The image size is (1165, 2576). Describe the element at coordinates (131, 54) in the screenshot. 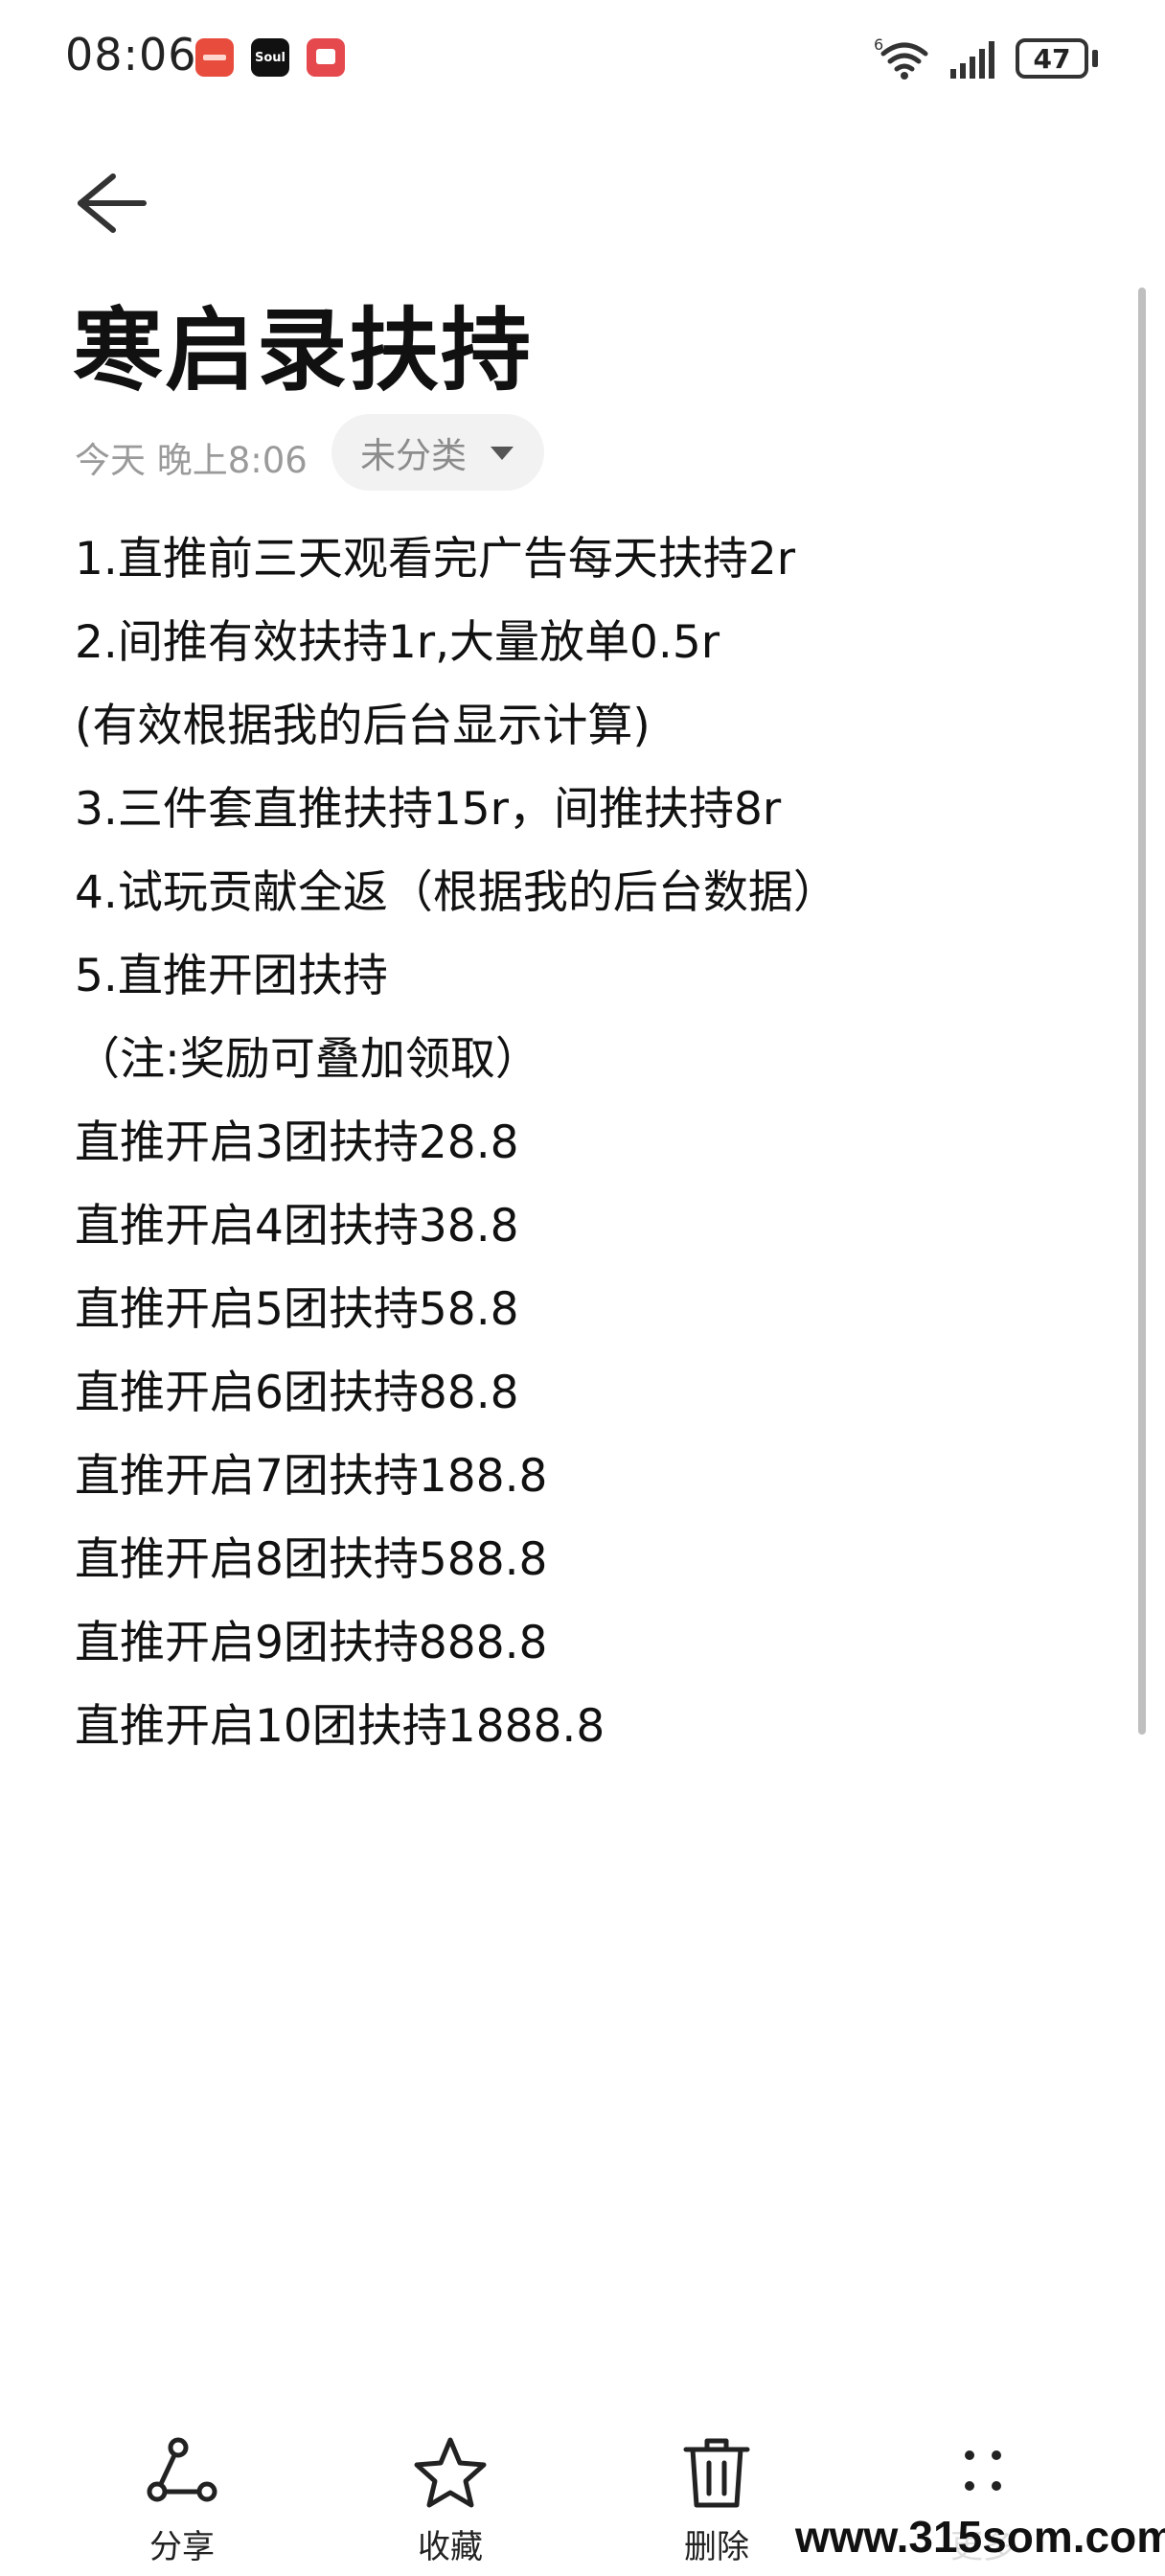

I see `status-time: 08:06` at that location.